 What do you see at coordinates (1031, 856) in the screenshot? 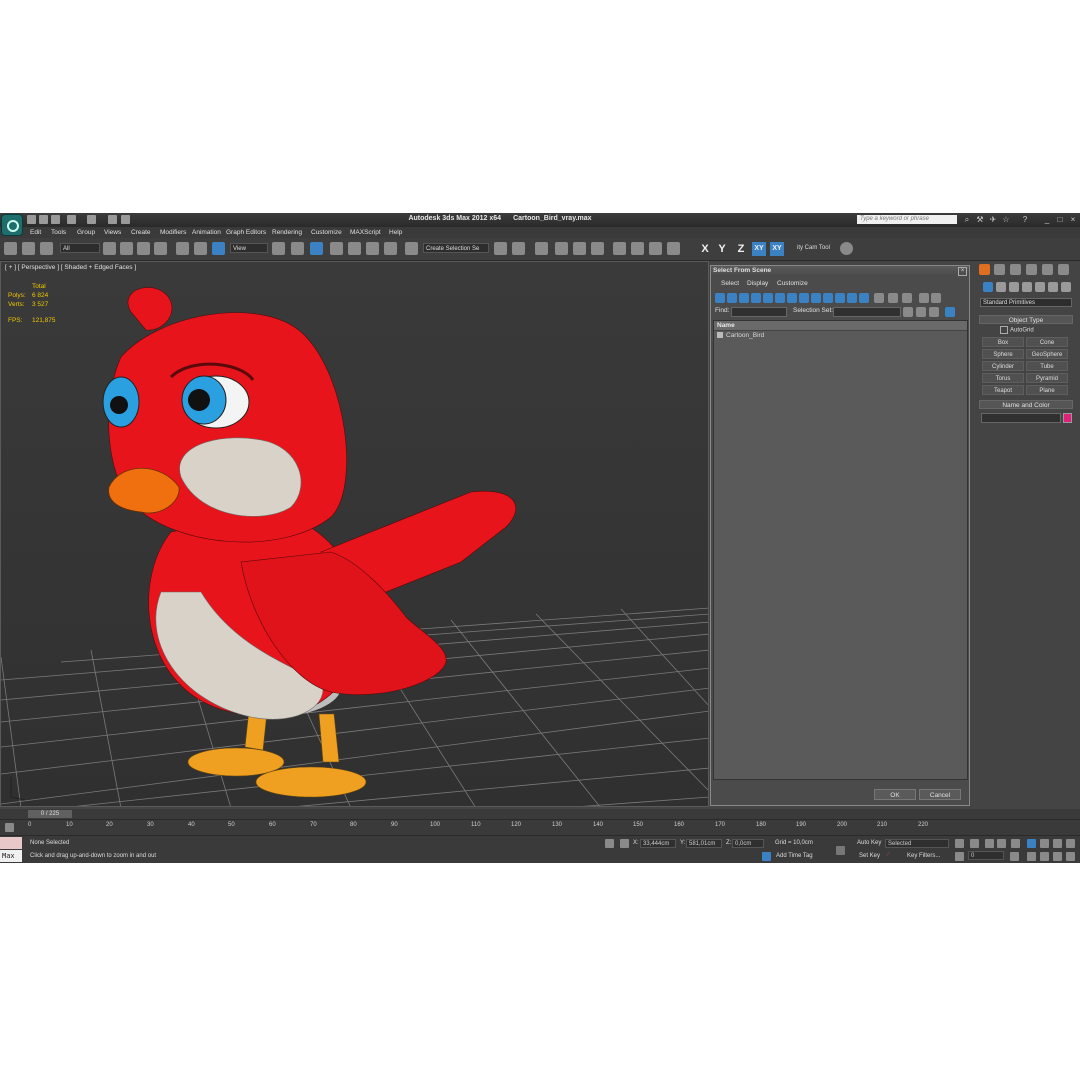
I see `field-of-view-icon` at bounding box center [1031, 856].